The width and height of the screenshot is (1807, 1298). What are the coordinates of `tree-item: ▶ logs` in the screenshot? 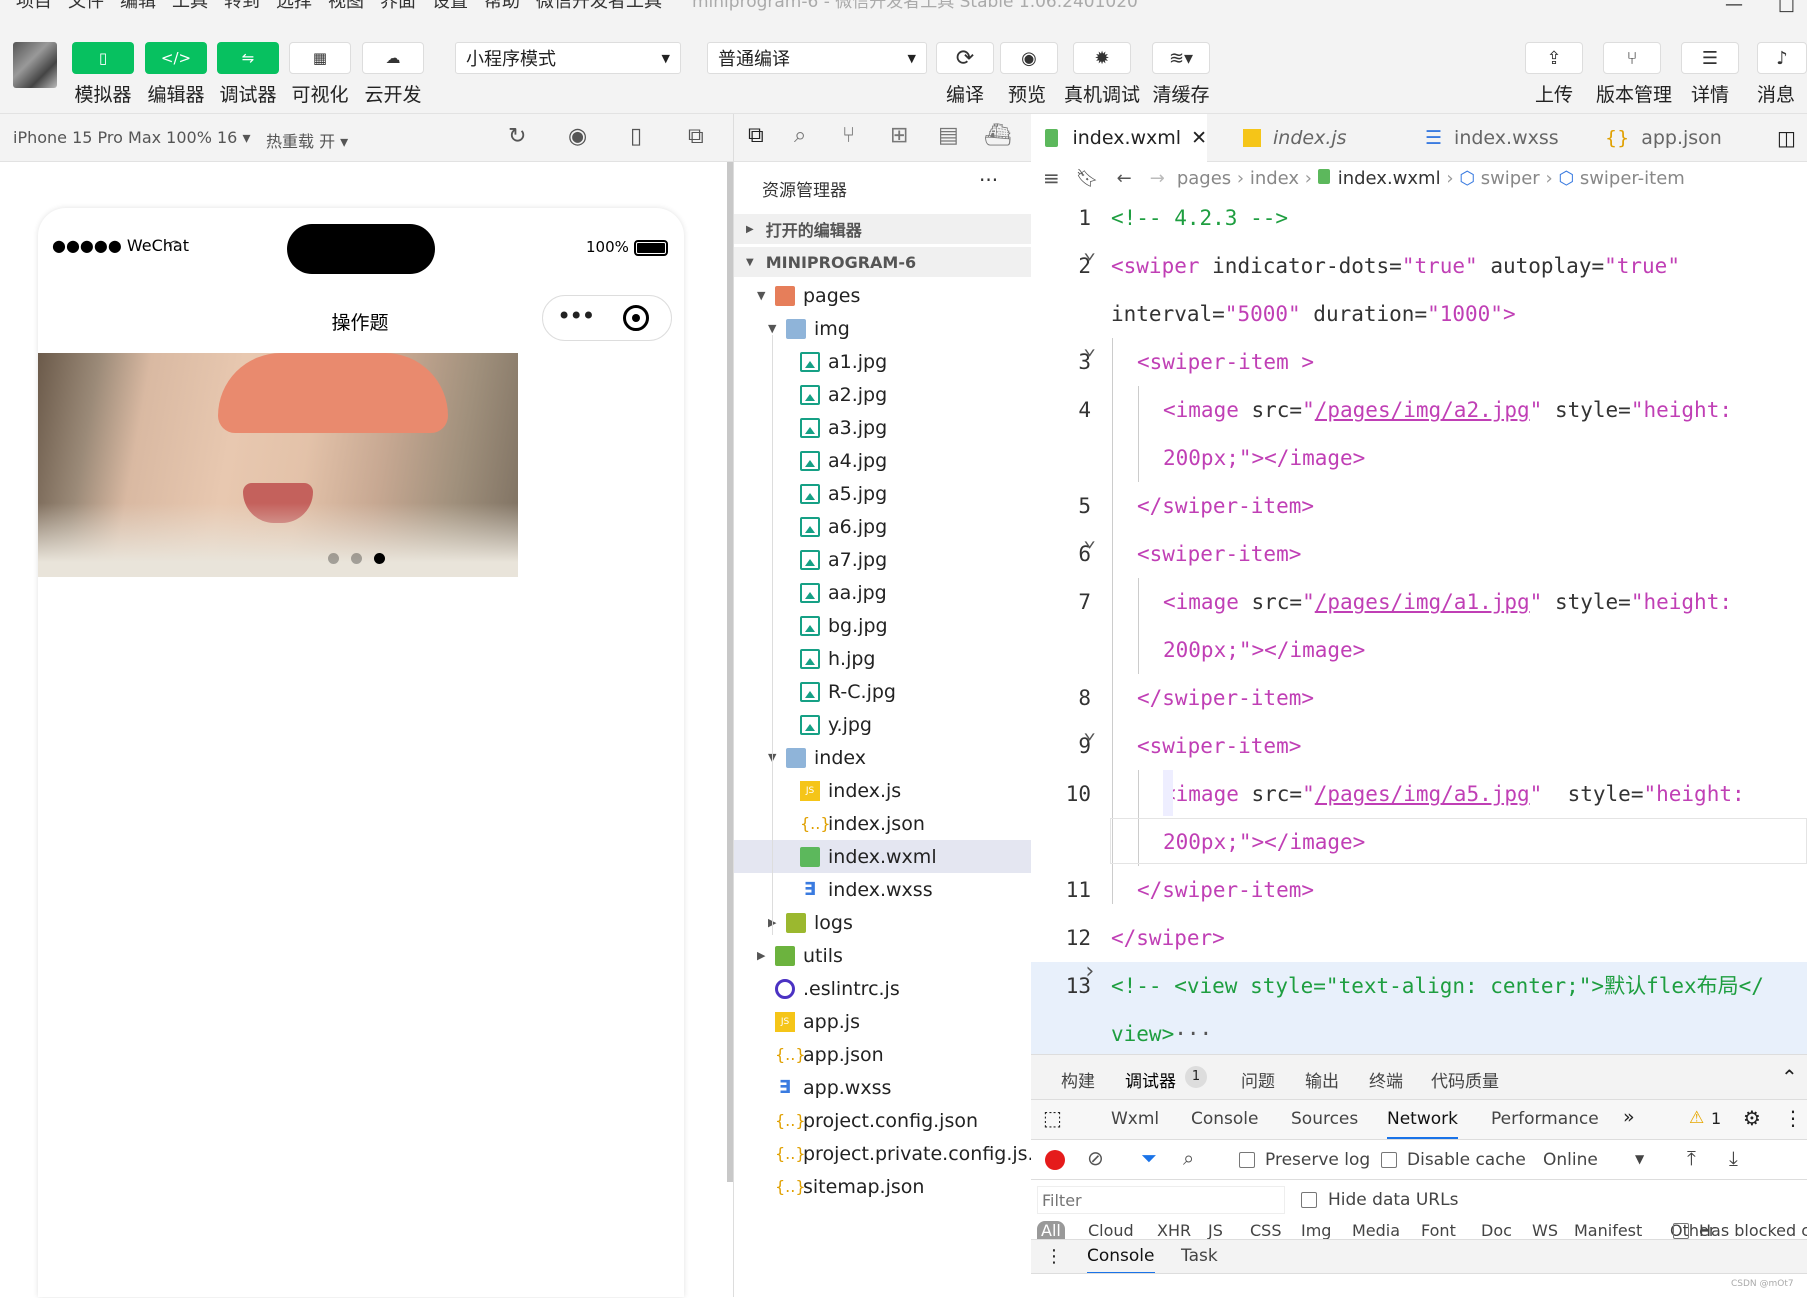 It's located at (882, 922).